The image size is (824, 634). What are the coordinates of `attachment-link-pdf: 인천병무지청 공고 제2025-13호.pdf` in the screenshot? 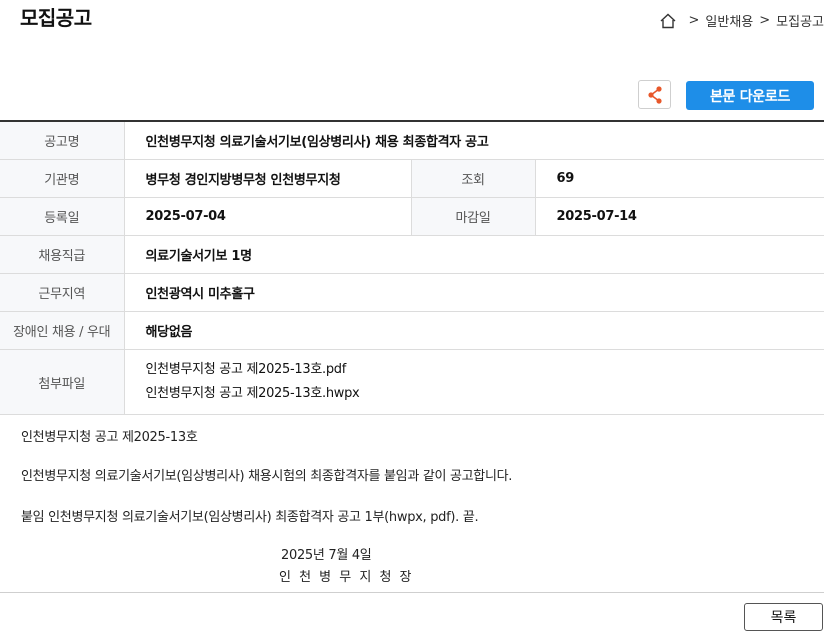 It's located at (485, 370).